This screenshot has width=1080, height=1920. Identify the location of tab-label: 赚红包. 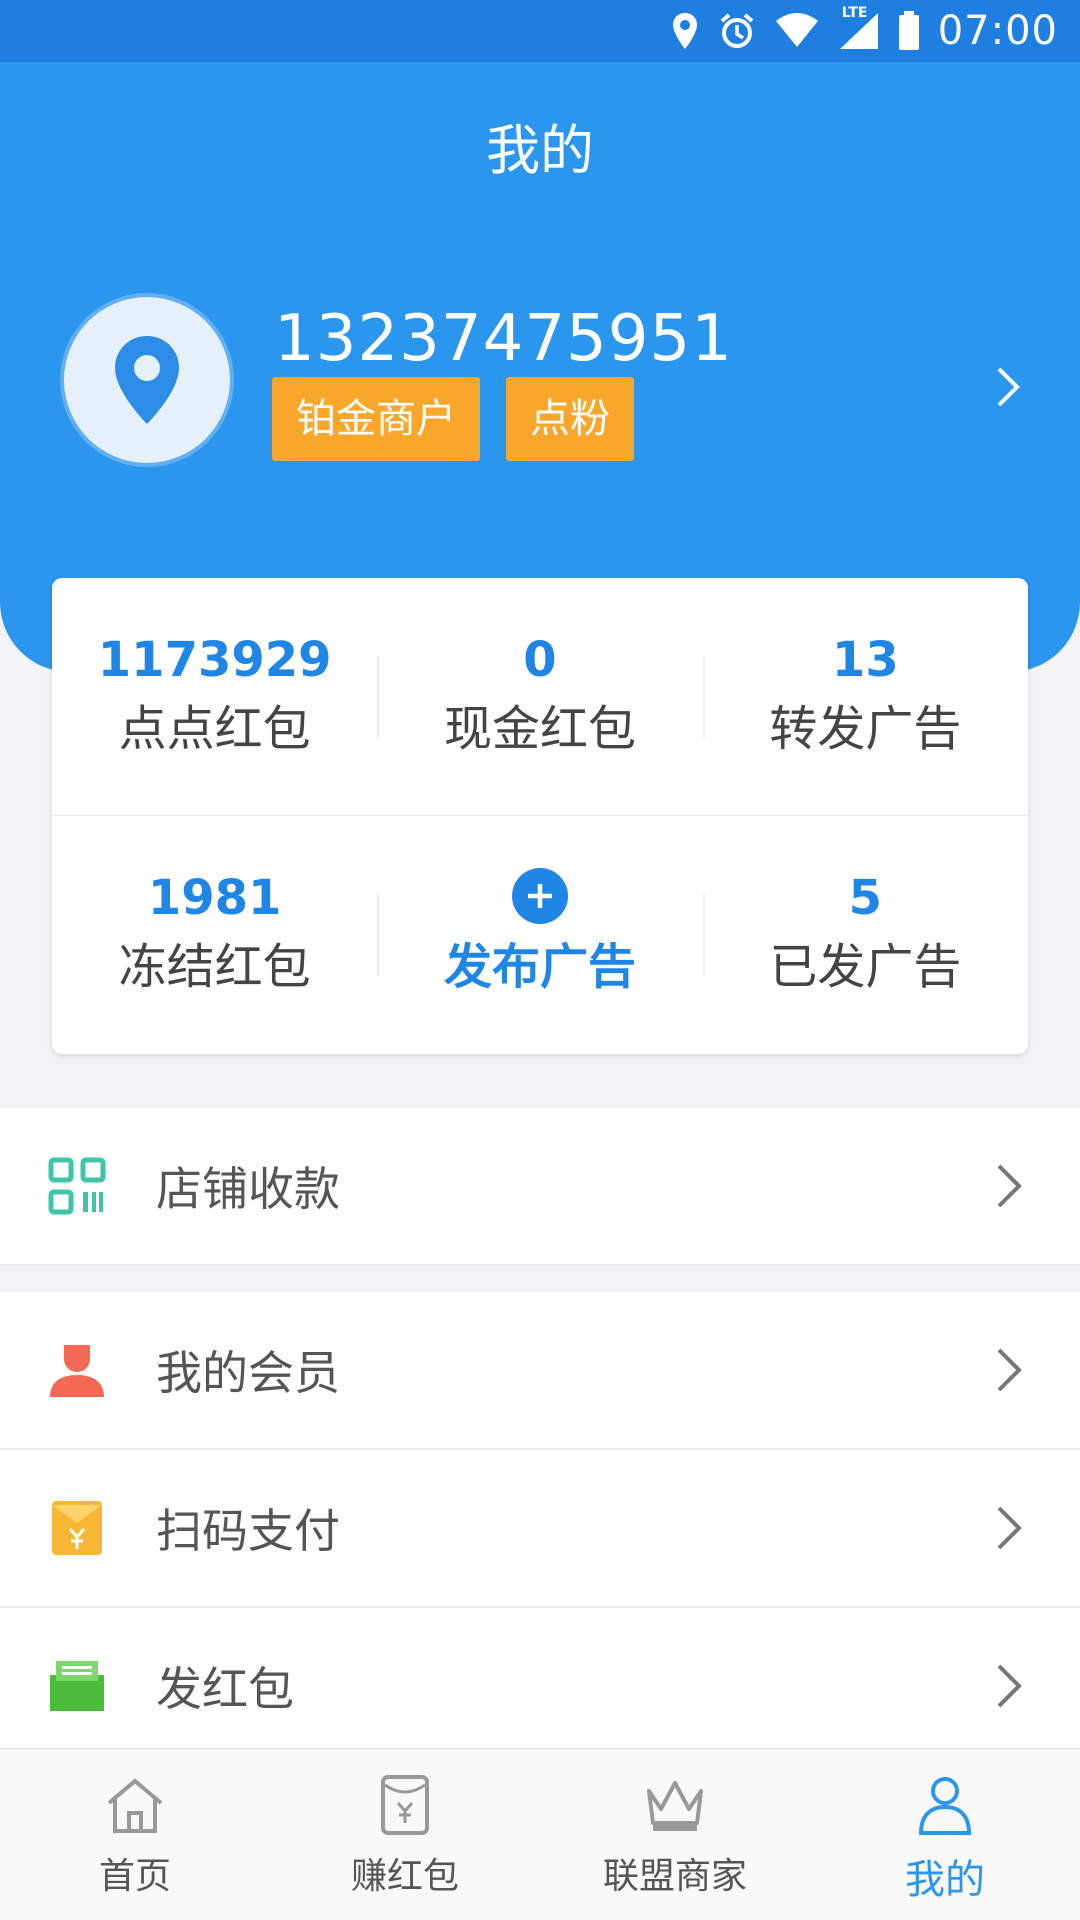
(404, 1876).